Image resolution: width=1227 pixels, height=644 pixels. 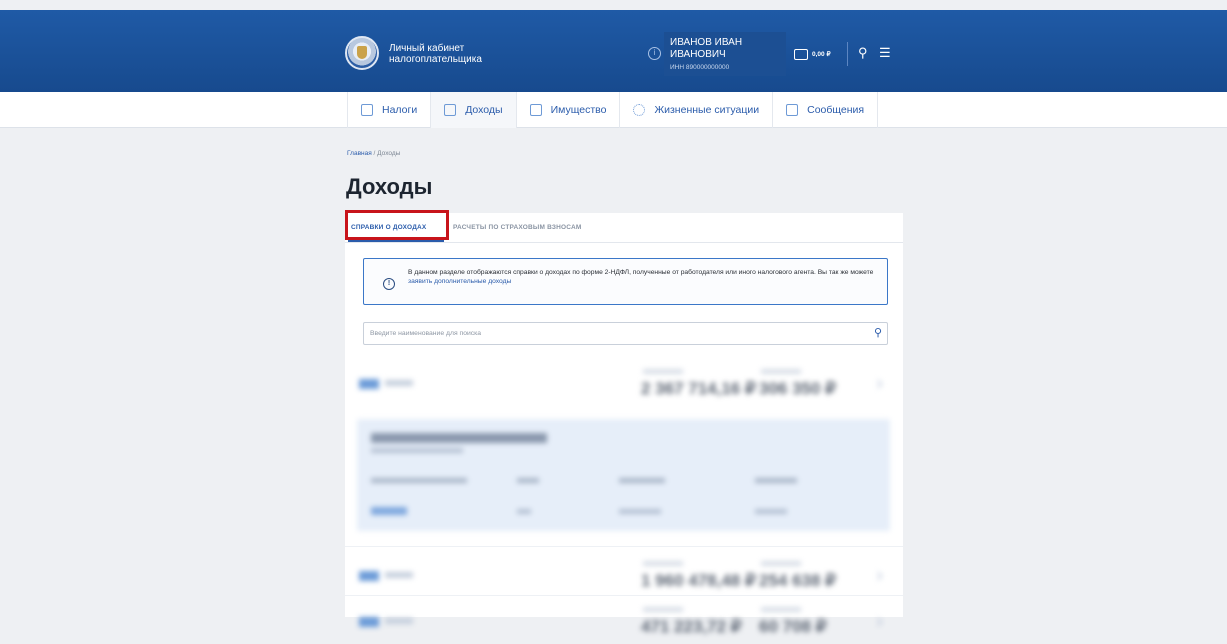 I want to click on property-icon, so click(x=535, y=110).